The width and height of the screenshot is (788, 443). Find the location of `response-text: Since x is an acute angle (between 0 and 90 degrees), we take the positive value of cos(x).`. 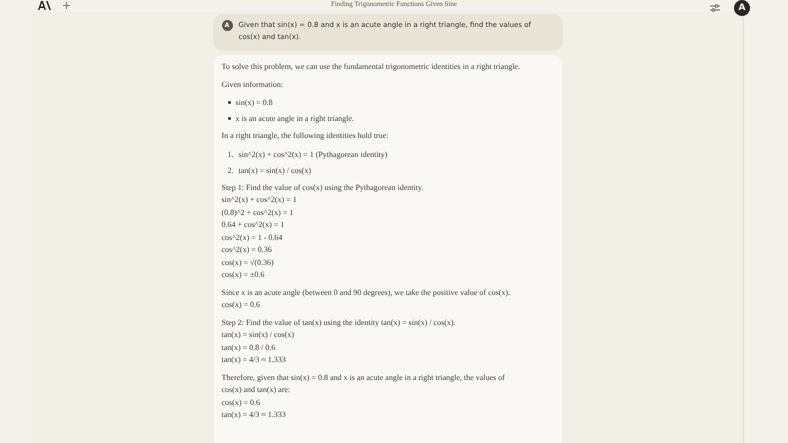

response-text: Since x is an acute angle (between 0 and 90 degrees), we take the positive value of cos(x). is located at coordinates (367, 292).